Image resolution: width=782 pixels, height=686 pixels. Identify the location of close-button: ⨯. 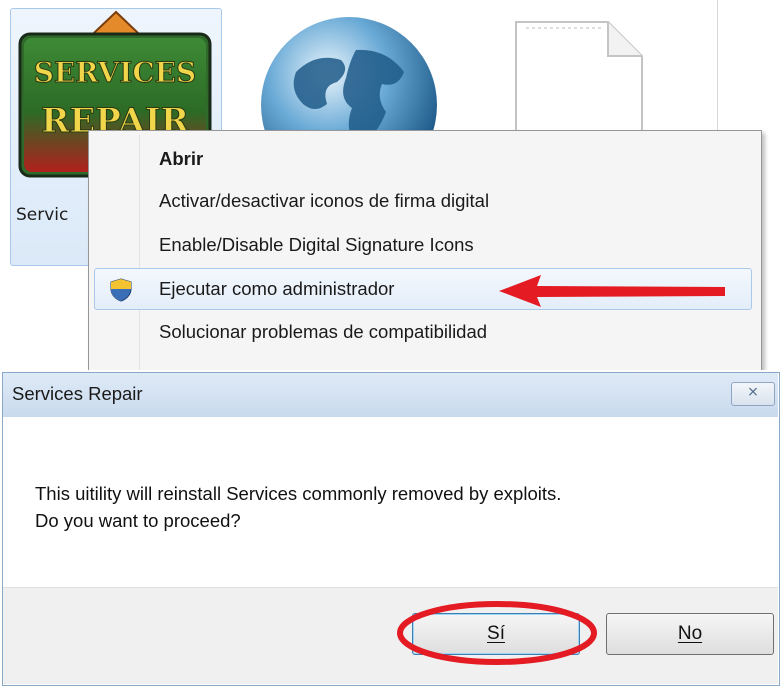
(753, 394).